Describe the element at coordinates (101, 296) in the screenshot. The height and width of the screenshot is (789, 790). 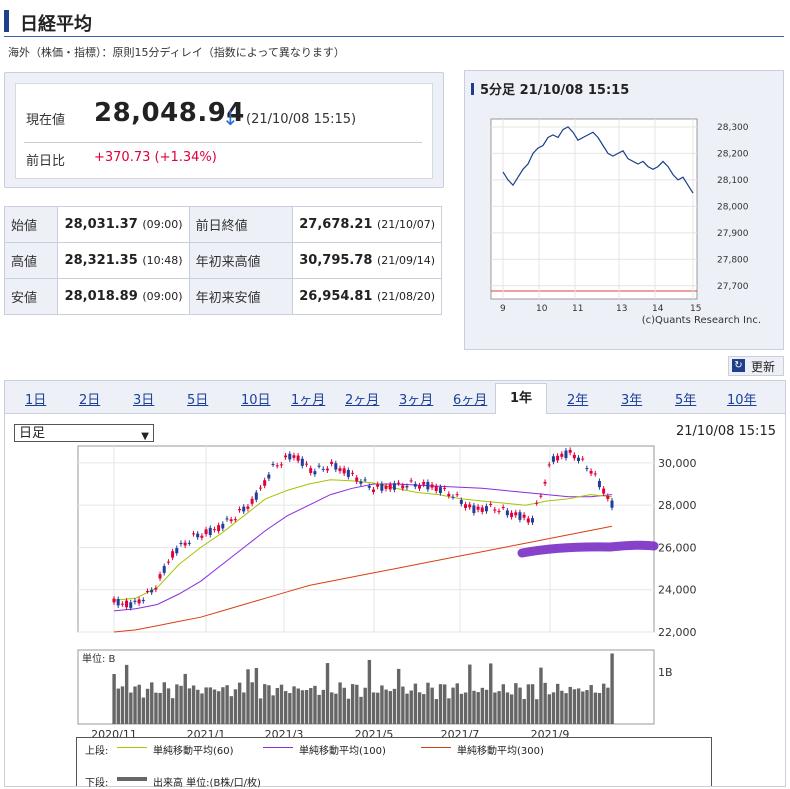
I see `stat-value: 28,018.89` at that location.